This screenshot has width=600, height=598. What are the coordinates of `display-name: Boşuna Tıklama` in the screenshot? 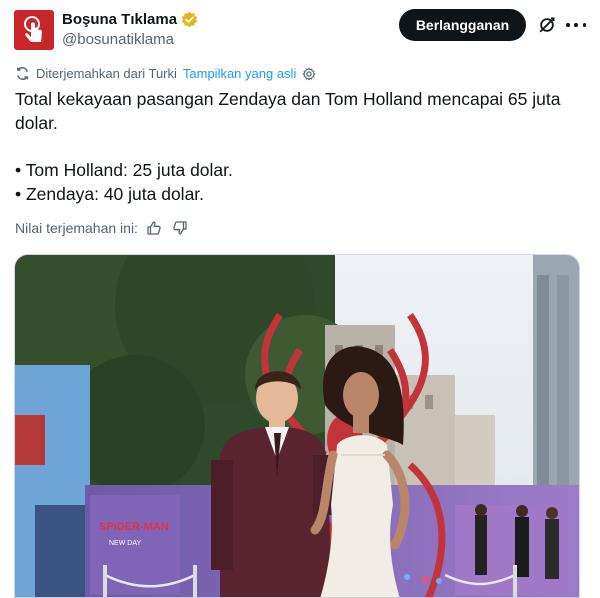 It's located at (119, 19).